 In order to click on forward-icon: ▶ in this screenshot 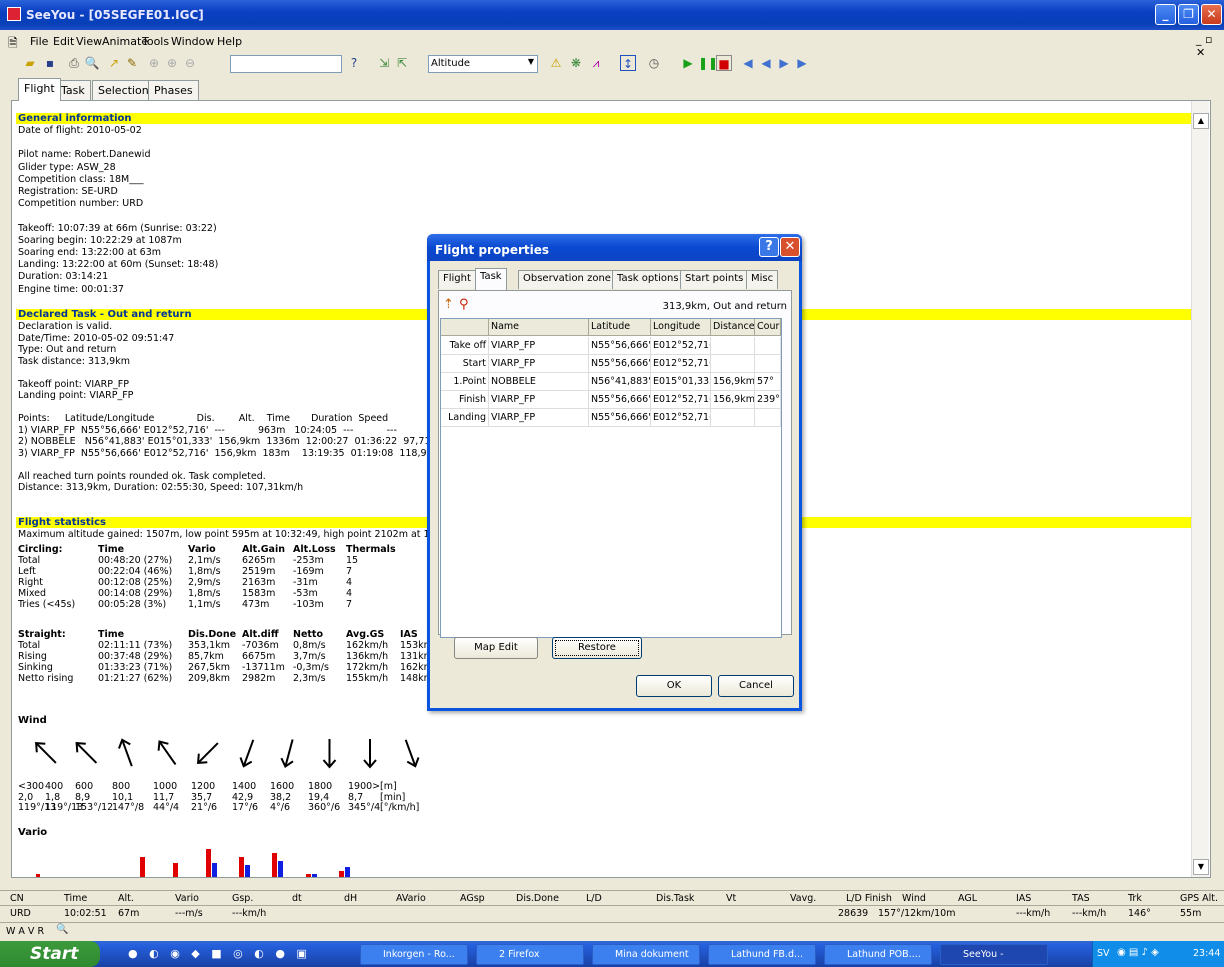, I will do `click(802, 63)`.